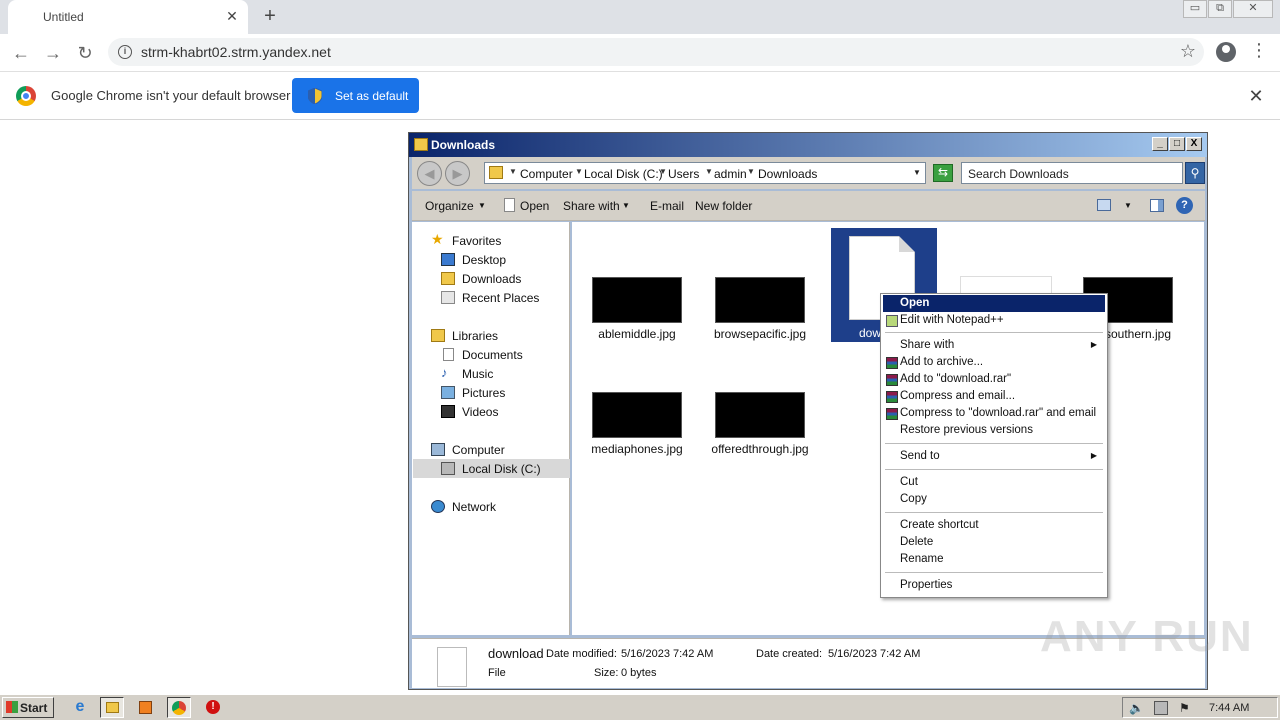 The height and width of the screenshot is (720, 1280). I want to click on stop-sign-icon: !, so click(214, 707).